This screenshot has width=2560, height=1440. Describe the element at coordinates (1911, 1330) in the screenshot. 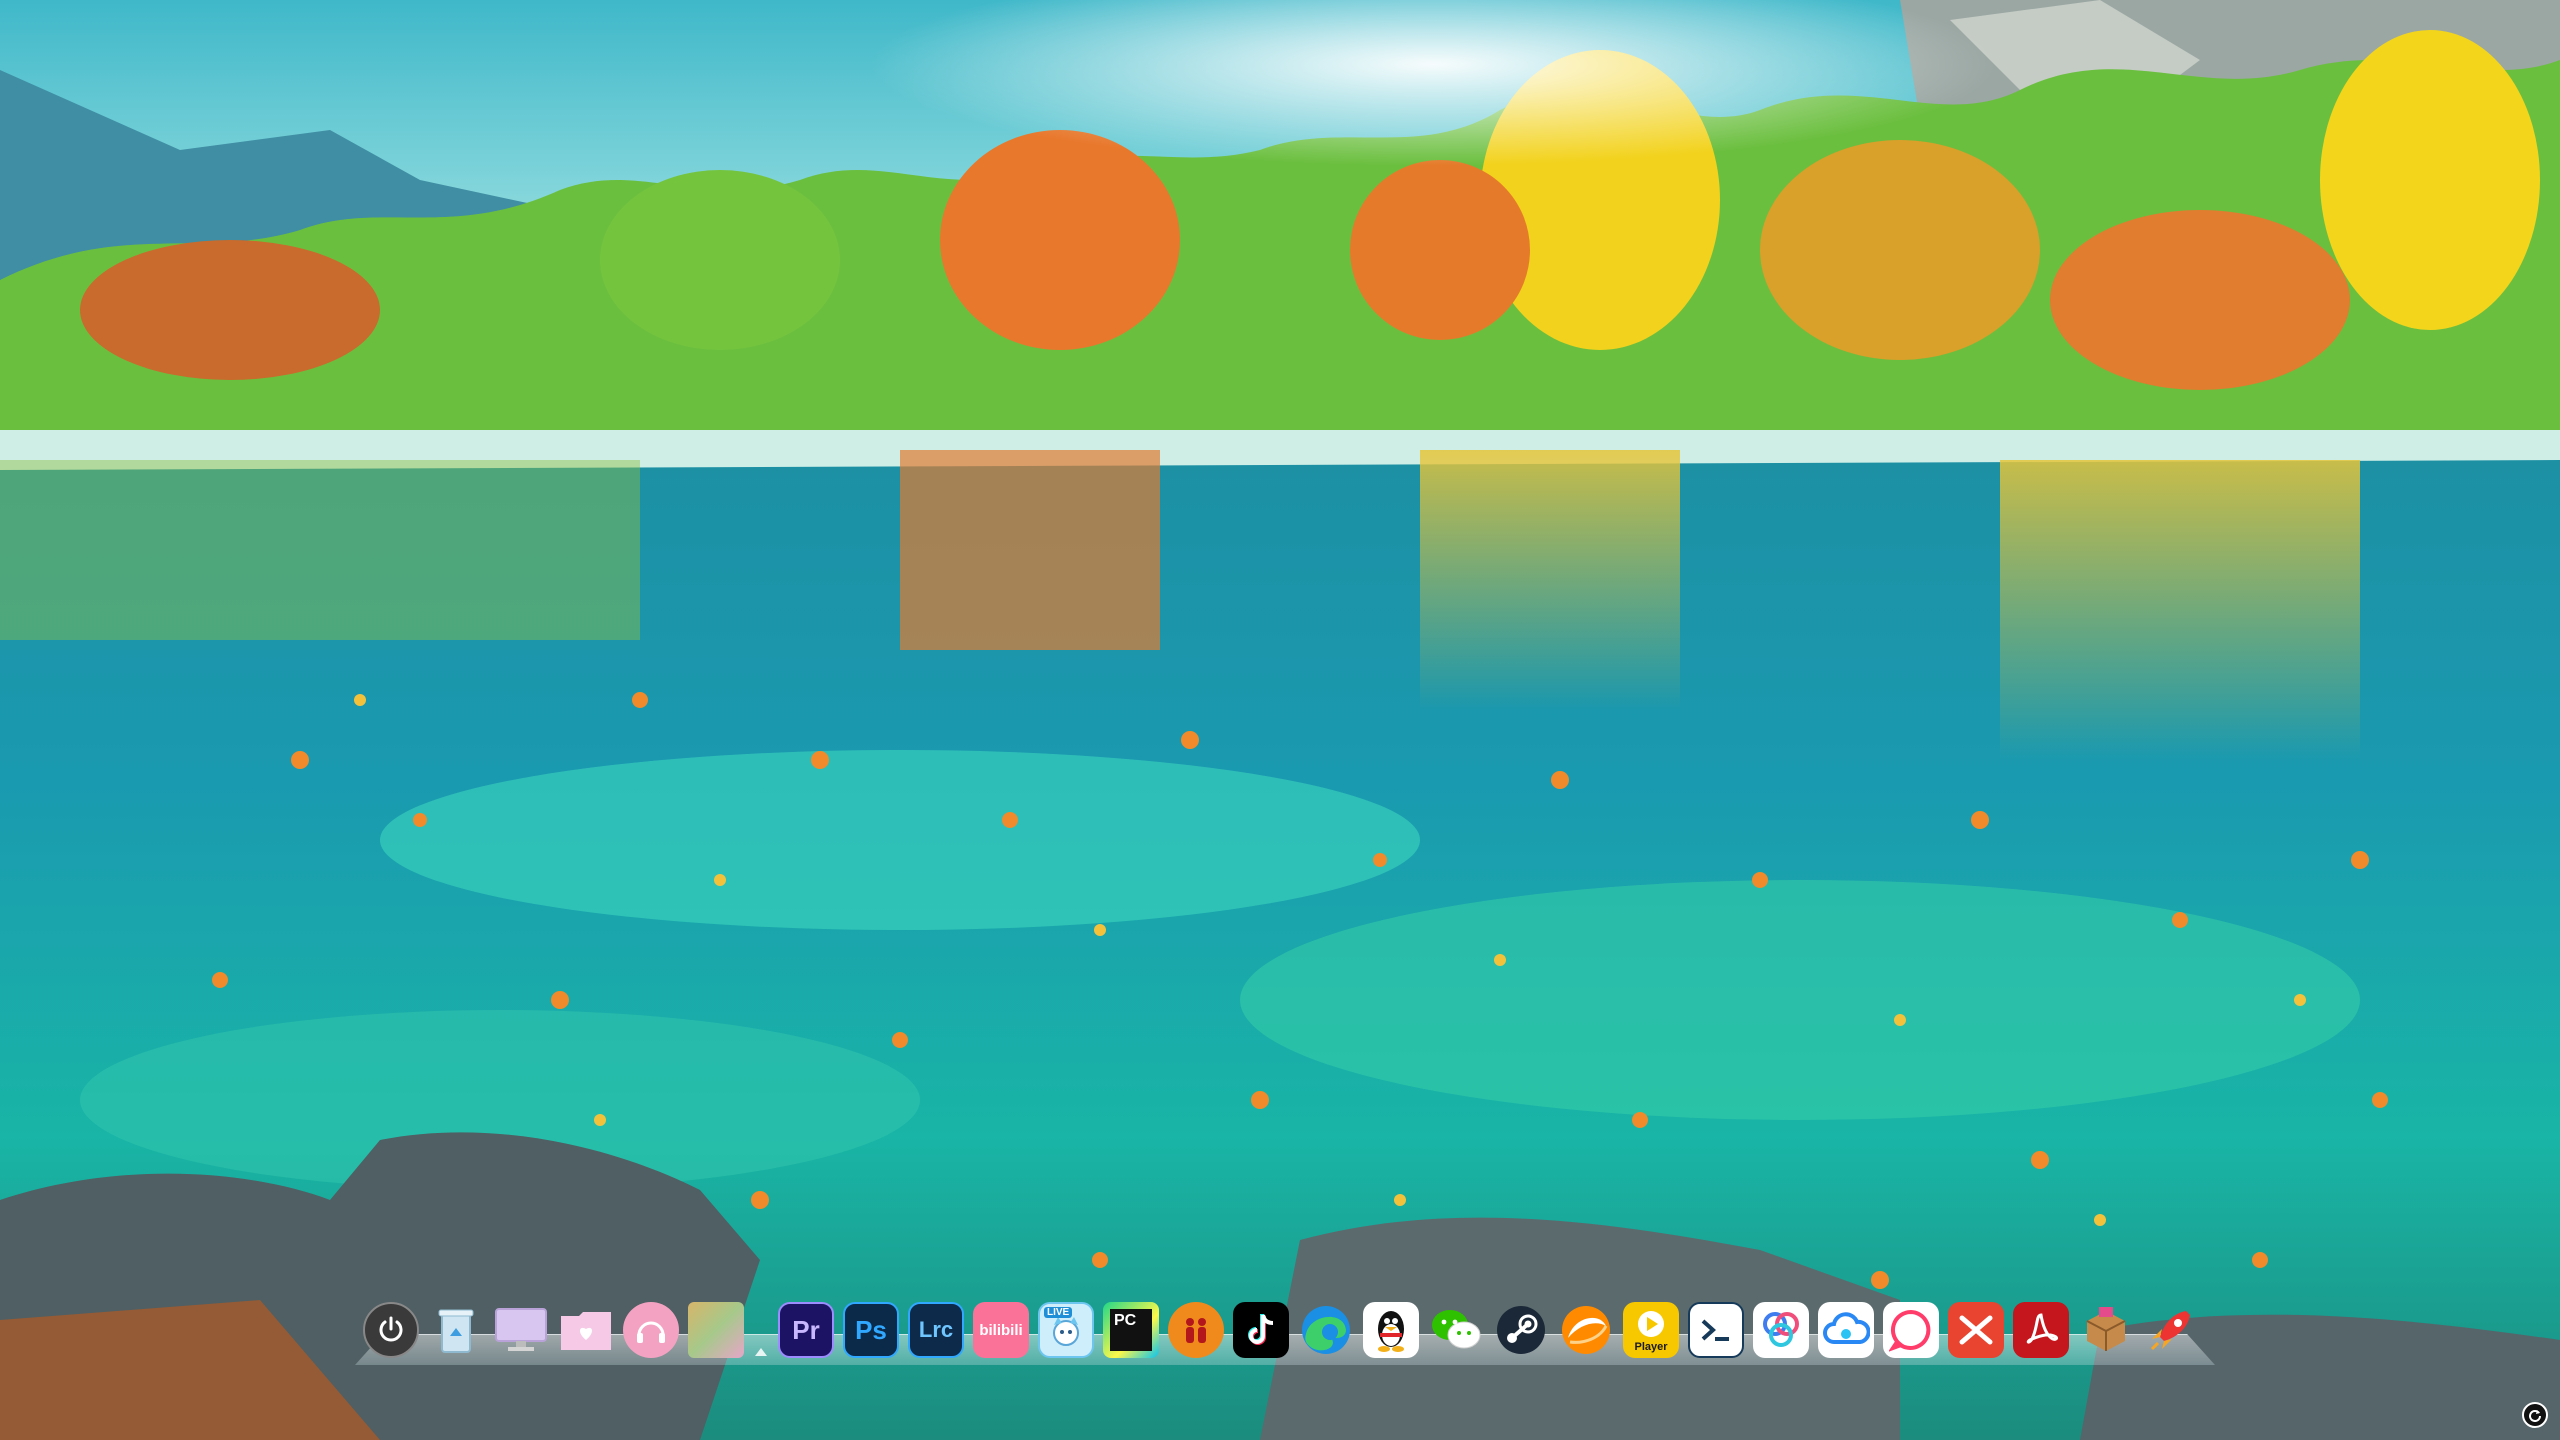

I see `chat-bubble-icon` at that location.